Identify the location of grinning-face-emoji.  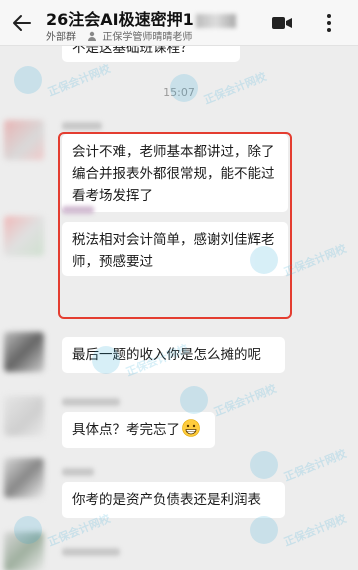
(191, 428).